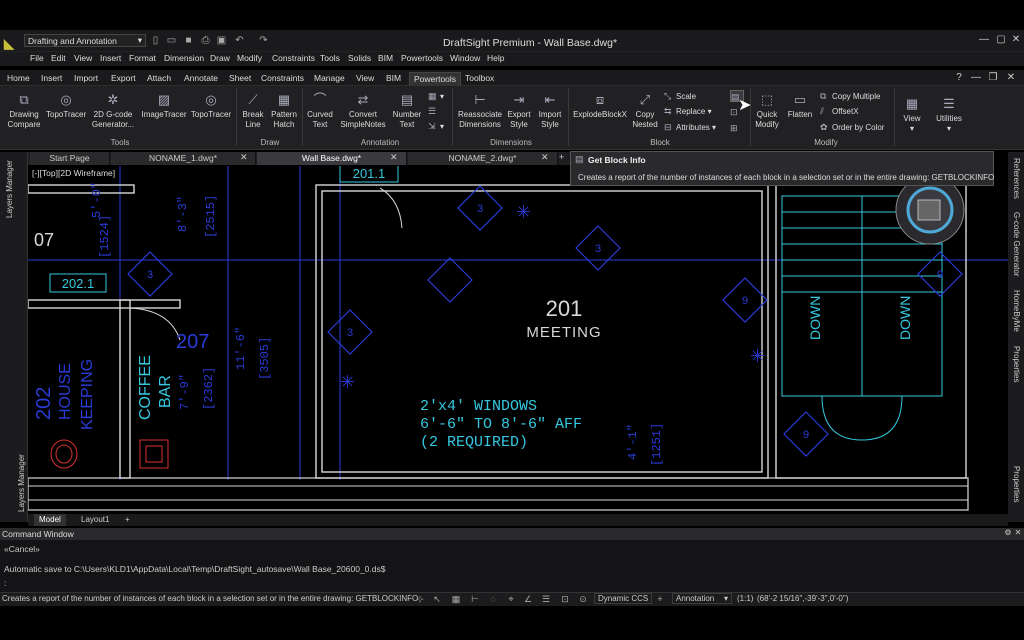 This screenshot has width=1024, height=640. Describe the element at coordinates (155, 40) in the screenshot. I see `new-file-icon: ▯` at that location.